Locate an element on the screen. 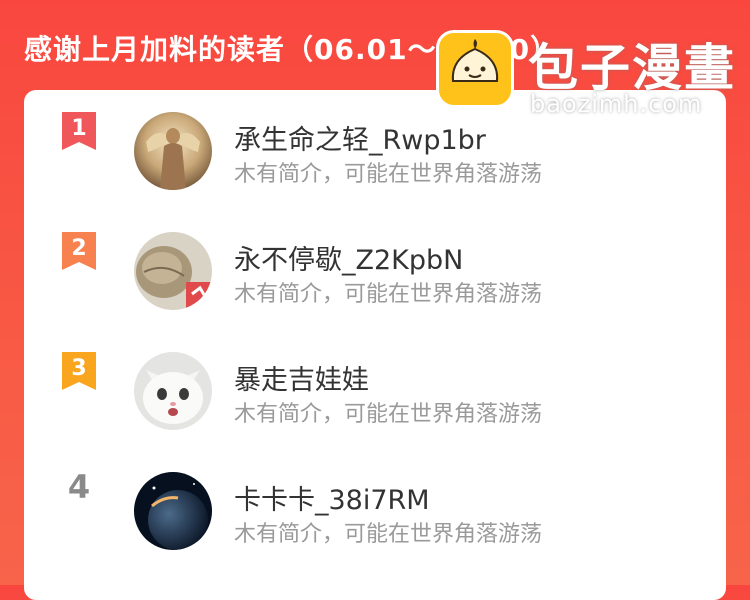 Image resolution: width=750 pixels, height=600 pixels. reader-name: 承生命之轻_Rwp1br is located at coordinates (360, 137).